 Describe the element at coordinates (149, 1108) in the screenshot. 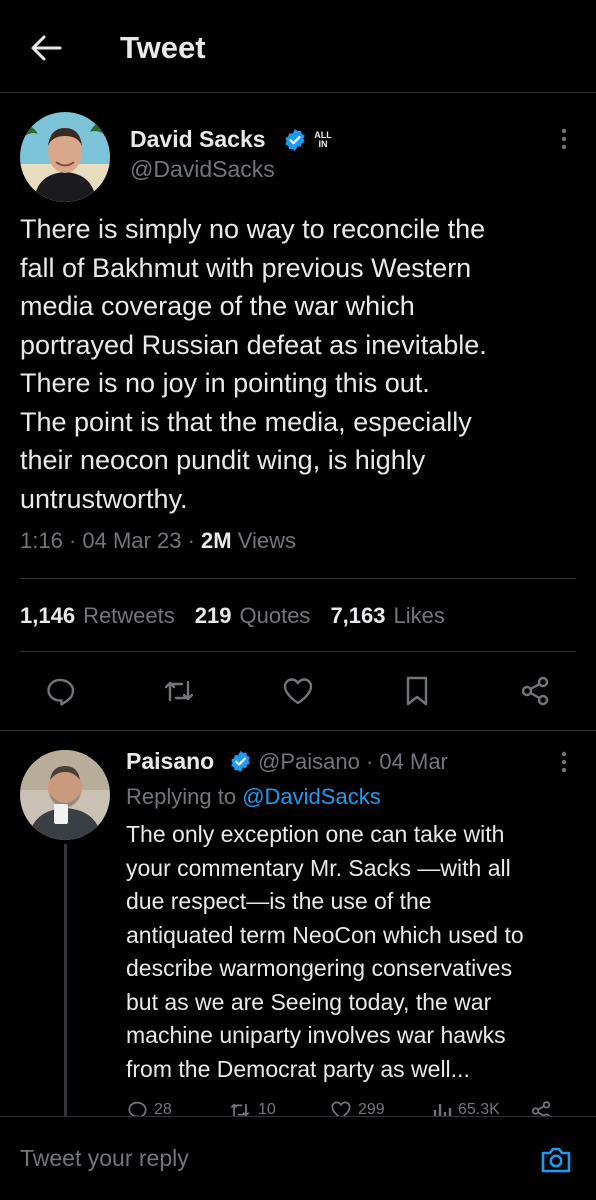

I see `reply-reply-button: 28` at that location.